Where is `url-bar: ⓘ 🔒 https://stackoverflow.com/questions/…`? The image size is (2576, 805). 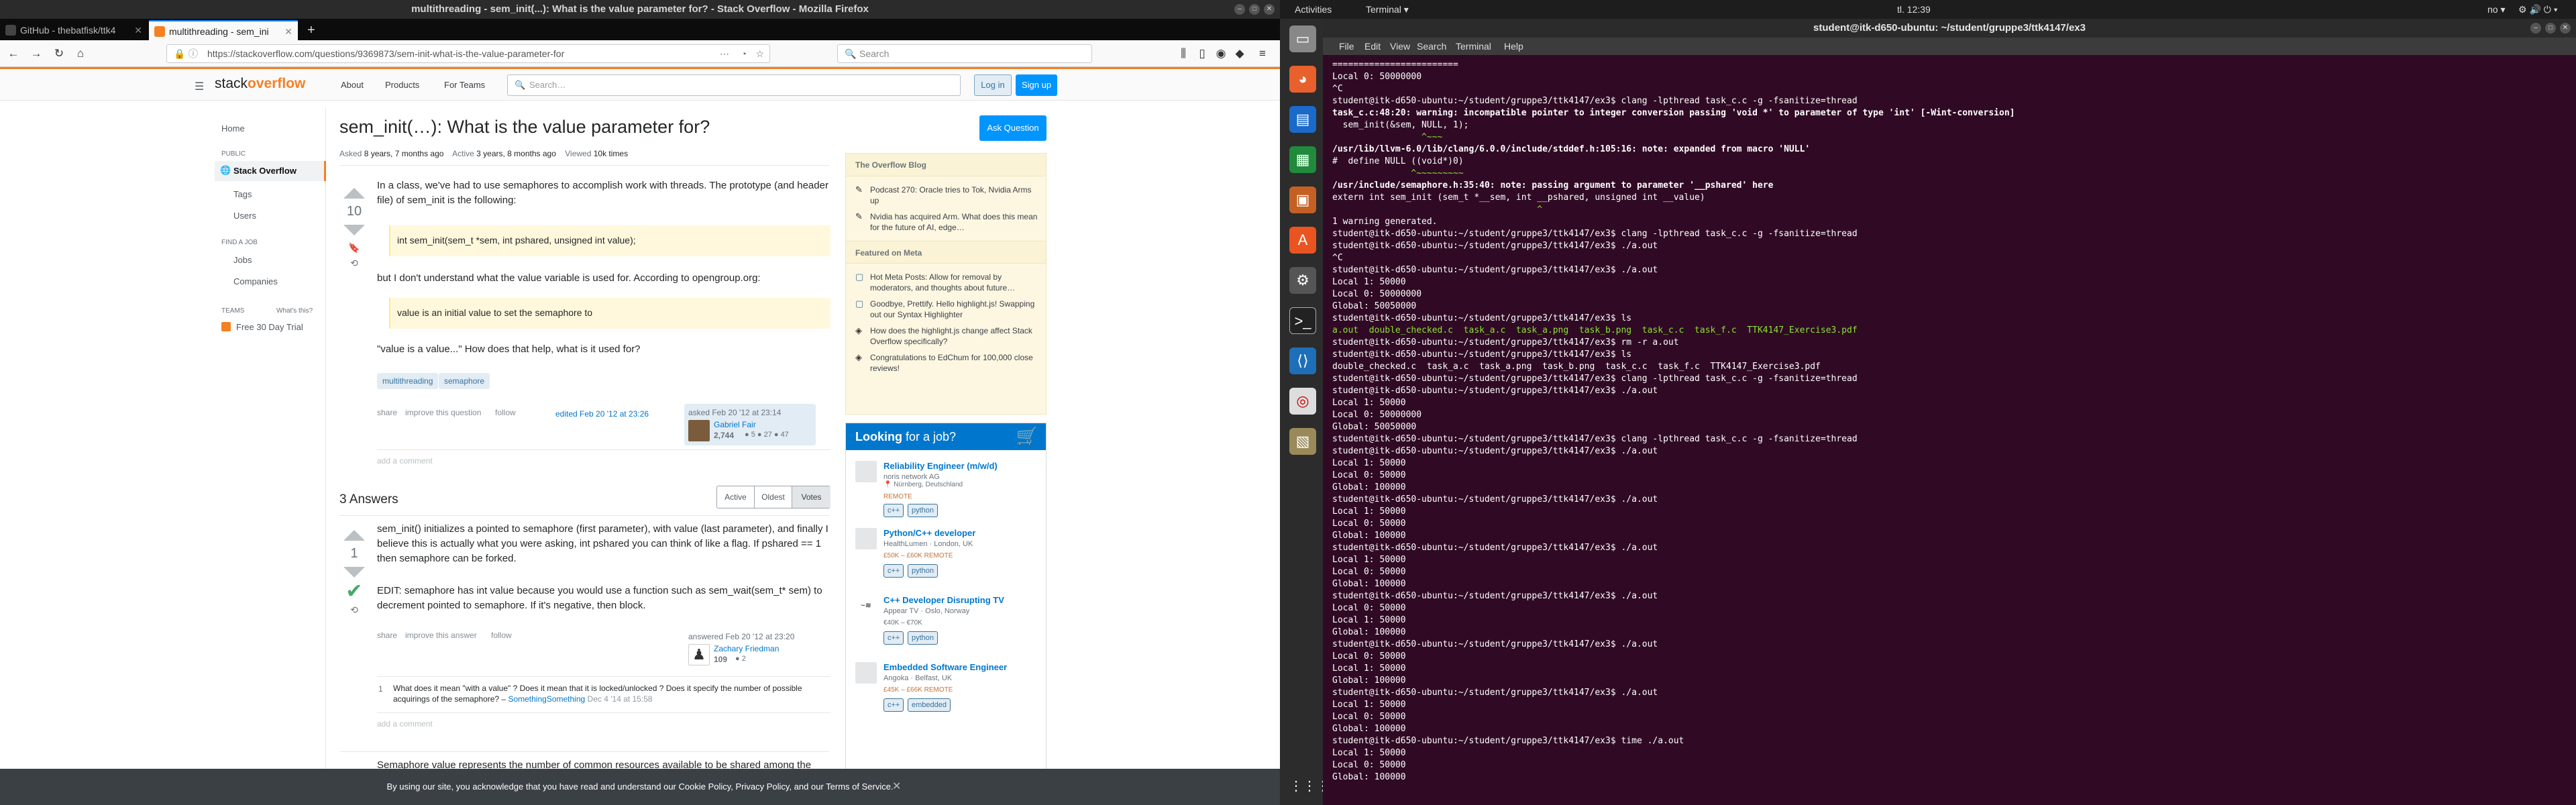
url-bar: ⓘ 🔒 https://stackoverflow.com/questions/… is located at coordinates (468, 53).